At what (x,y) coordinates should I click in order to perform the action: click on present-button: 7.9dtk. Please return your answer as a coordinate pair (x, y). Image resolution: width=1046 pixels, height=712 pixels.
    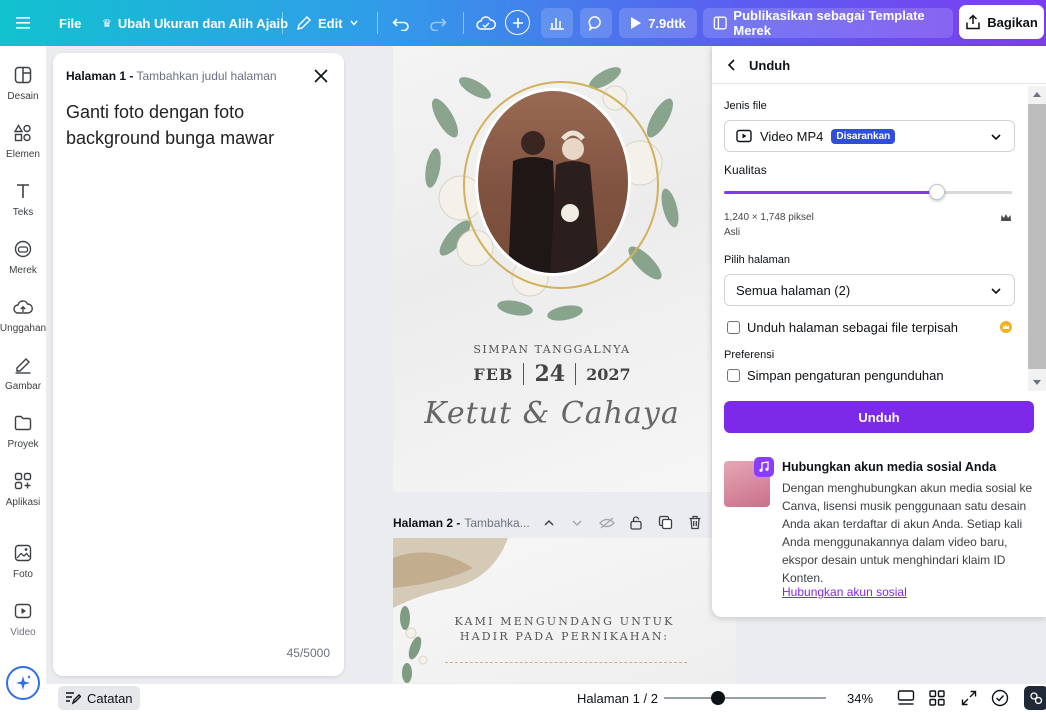
    Looking at the image, I should click on (658, 23).